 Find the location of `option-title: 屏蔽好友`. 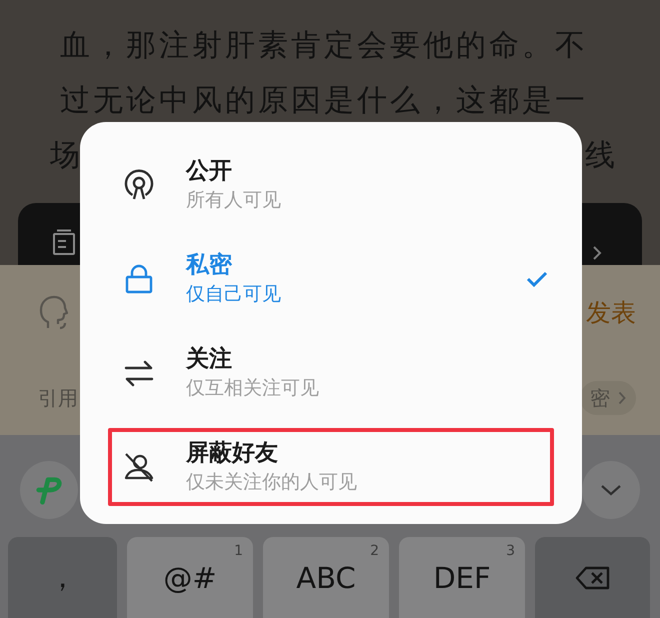

option-title: 屏蔽好友 is located at coordinates (232, 453).